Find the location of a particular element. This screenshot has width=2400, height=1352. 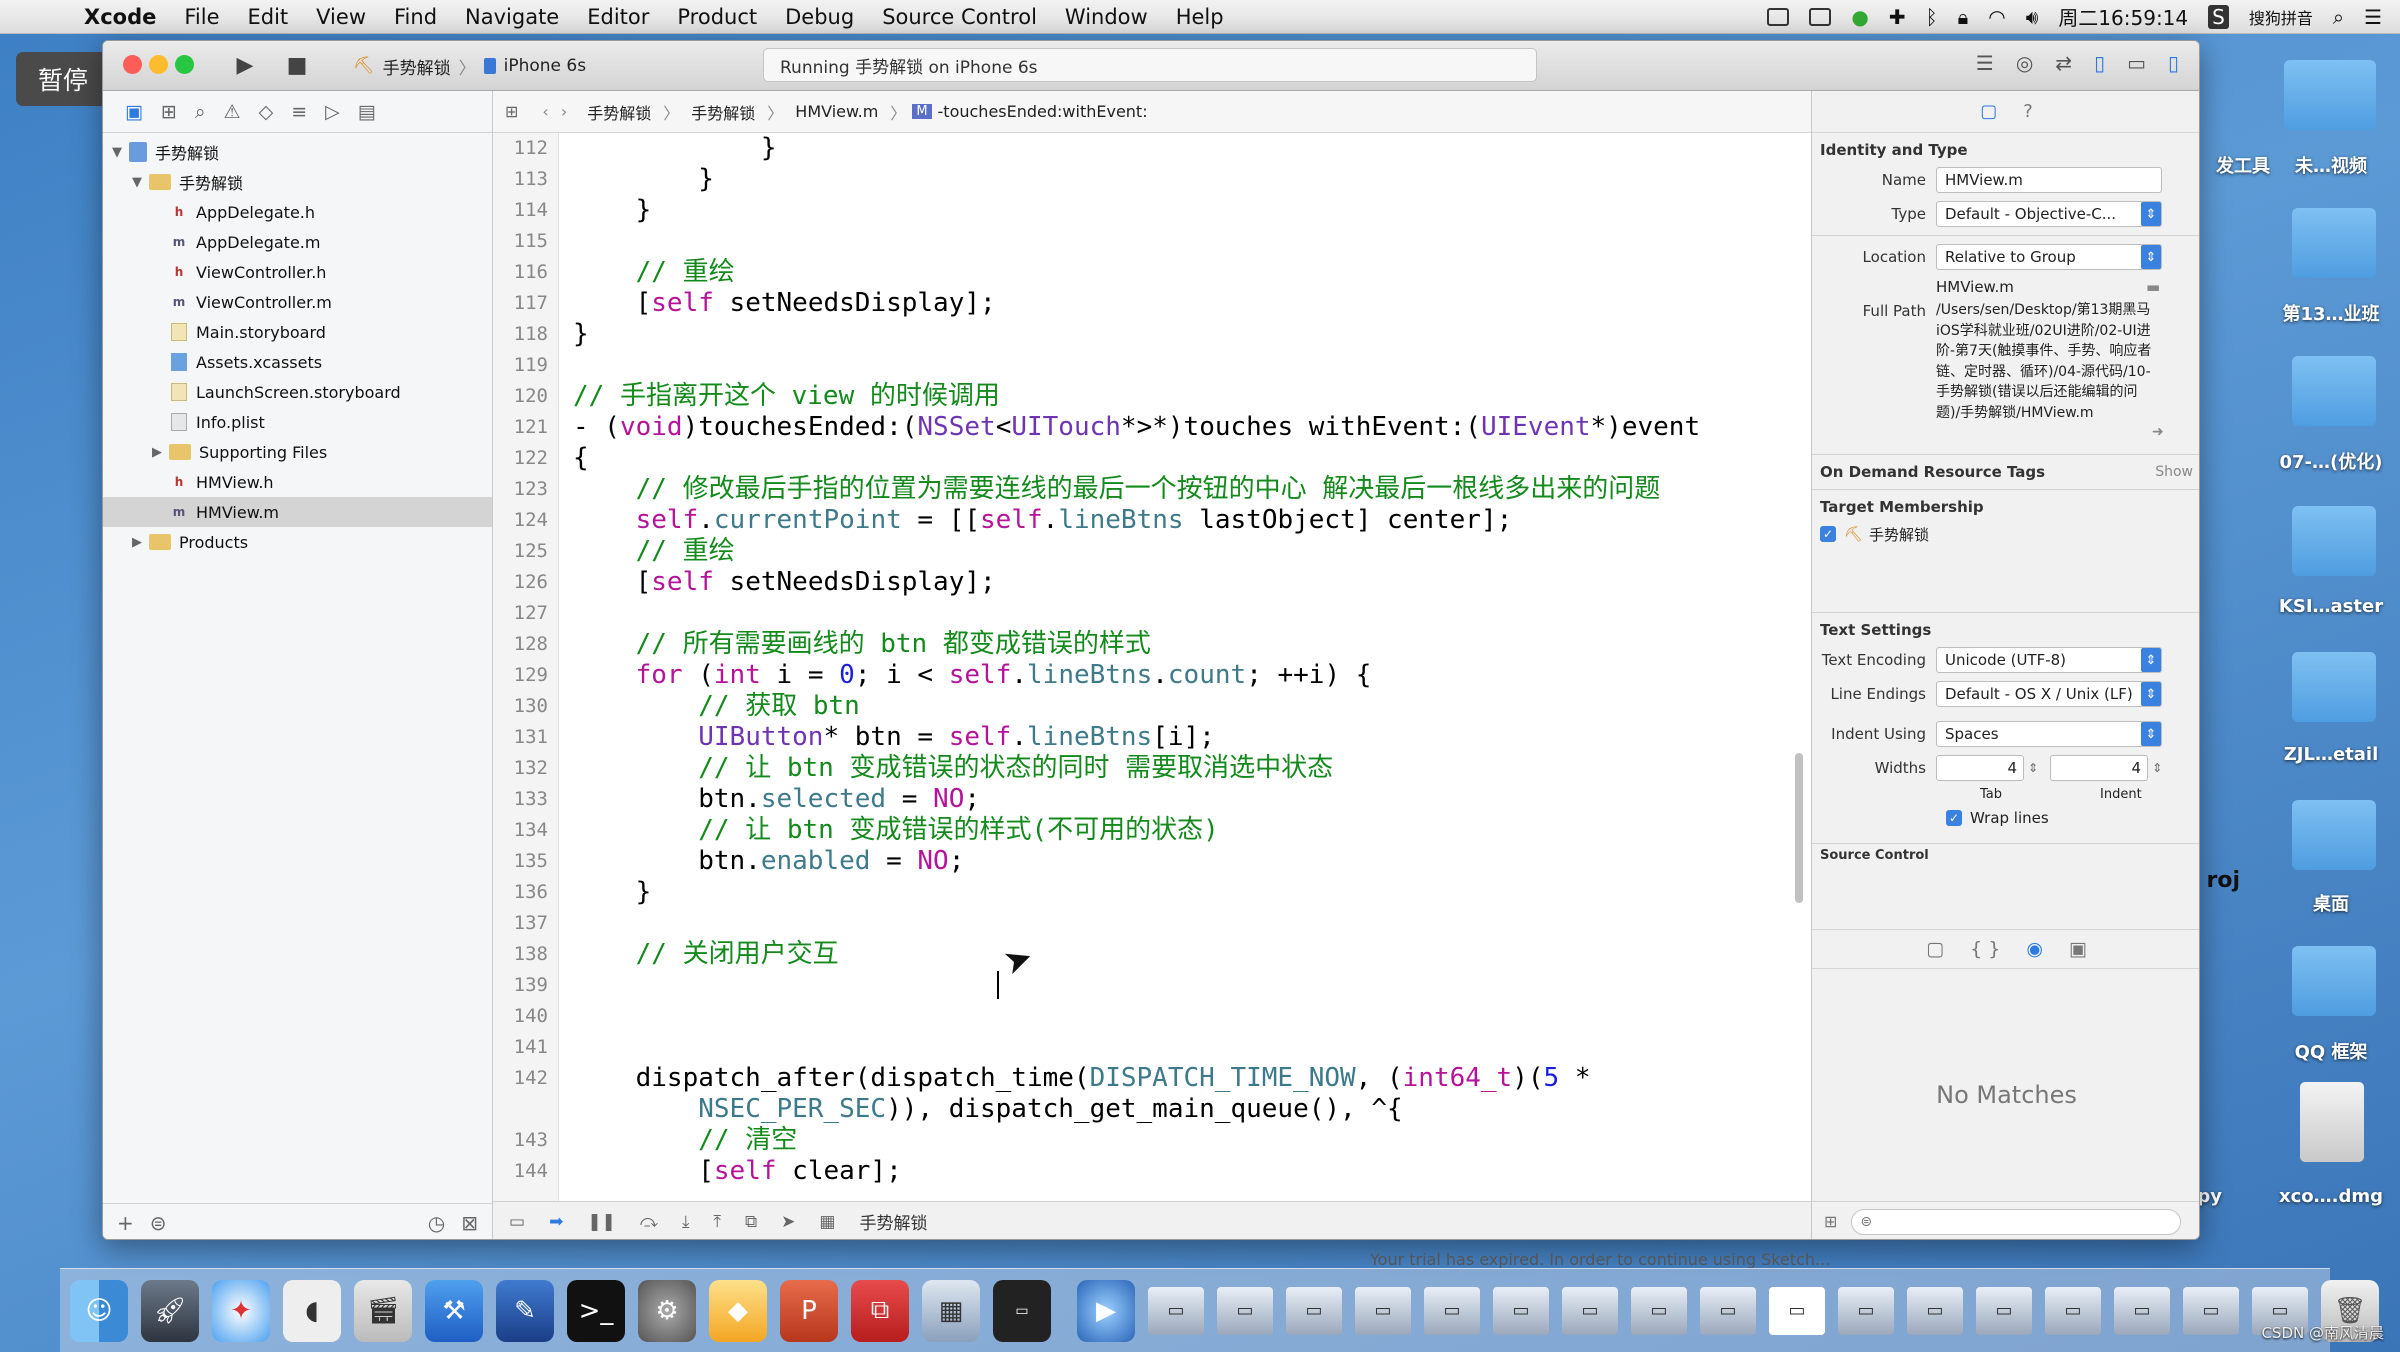

simulate-location-icon: ➤ is located at coordinates (788, 1222).